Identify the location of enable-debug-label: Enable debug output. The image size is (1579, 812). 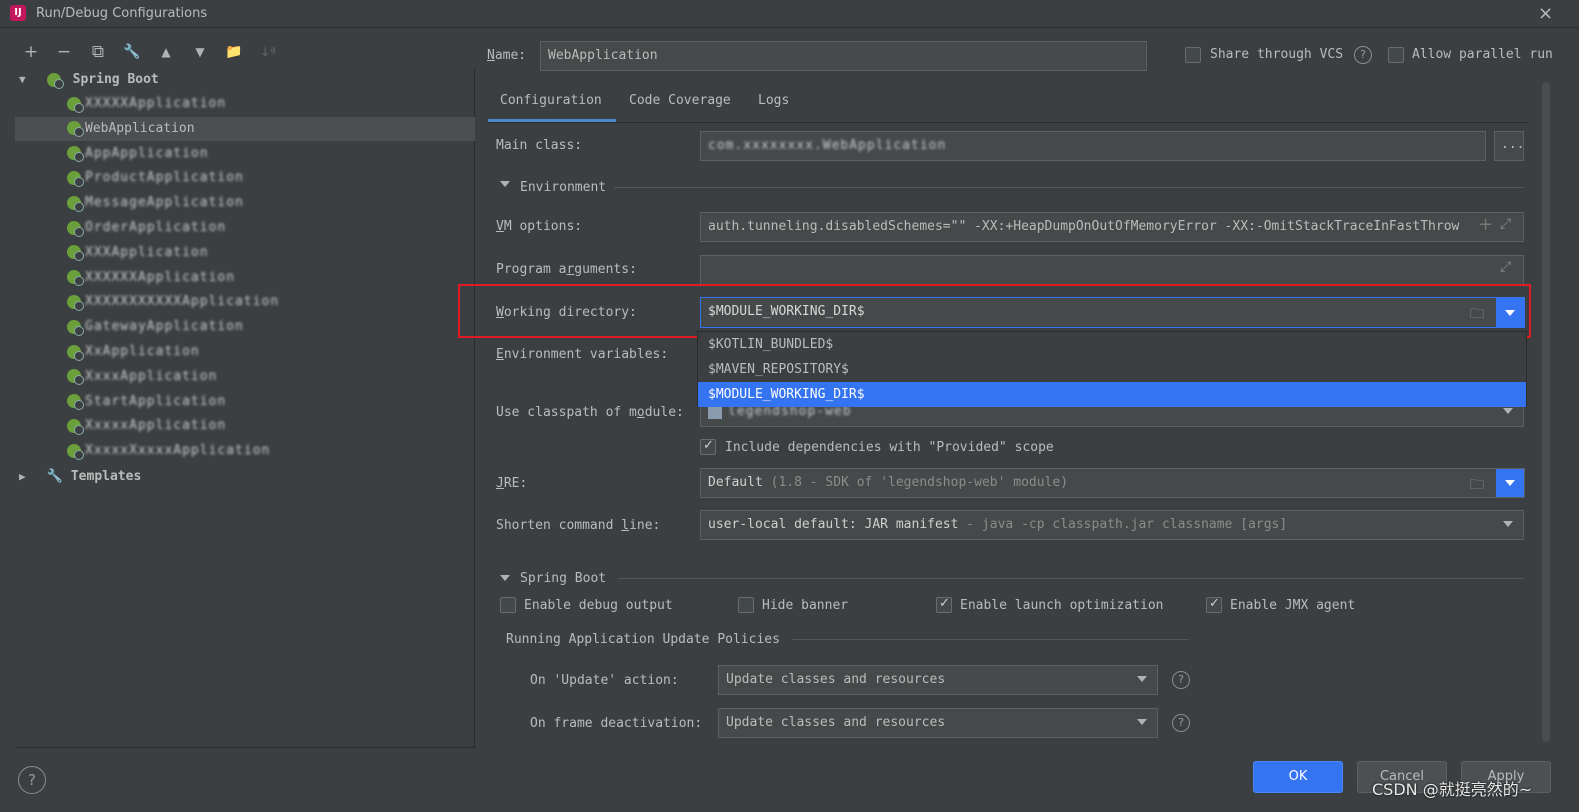
(598, 605).